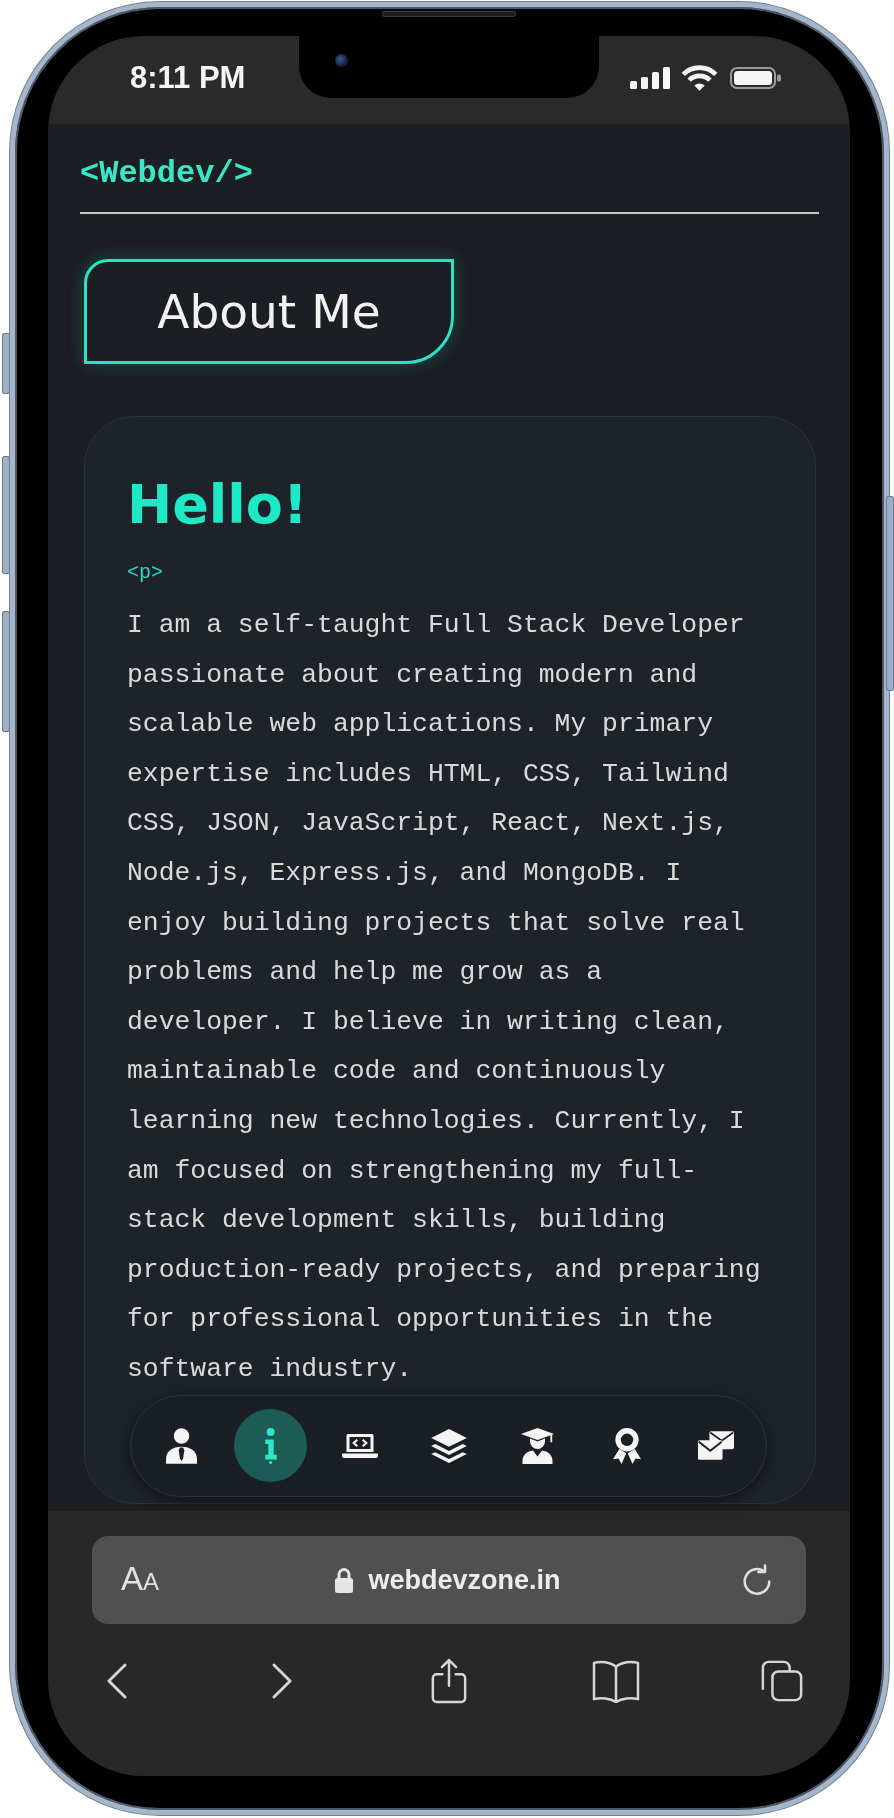  I want to click on address-bar: AA webdevzone.in, so click(449, 1580).